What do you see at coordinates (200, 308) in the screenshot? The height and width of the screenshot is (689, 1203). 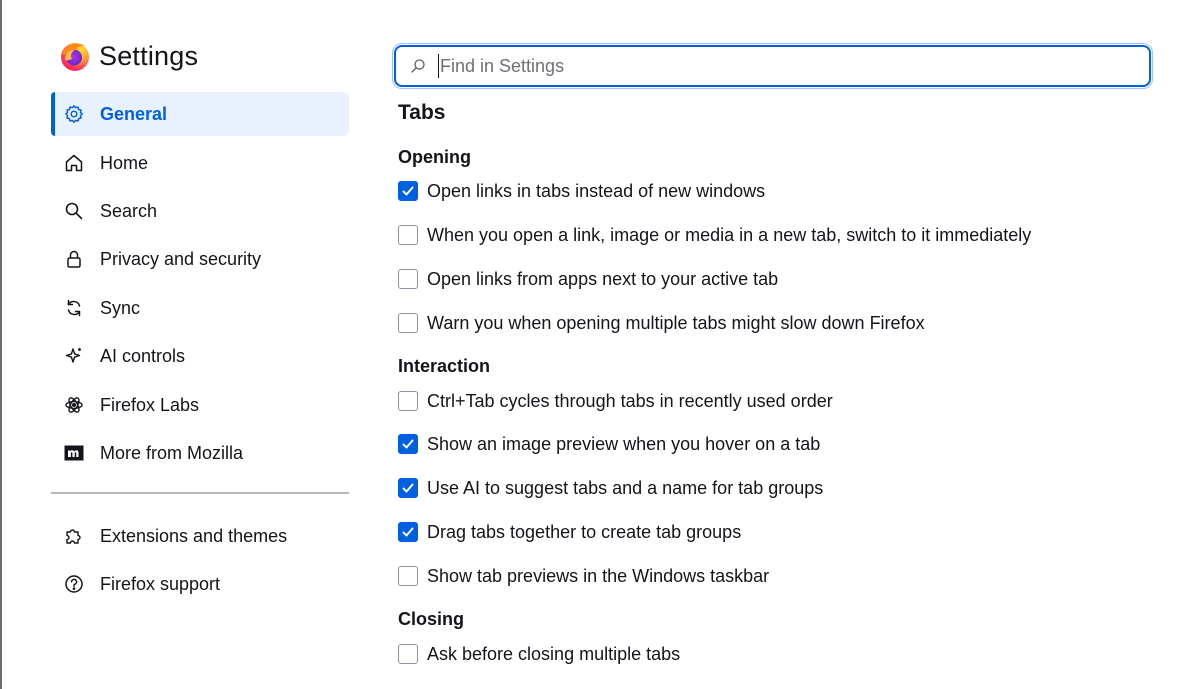 I see `sidebar-item-sync: Sync` at bounding box center [200, 308].